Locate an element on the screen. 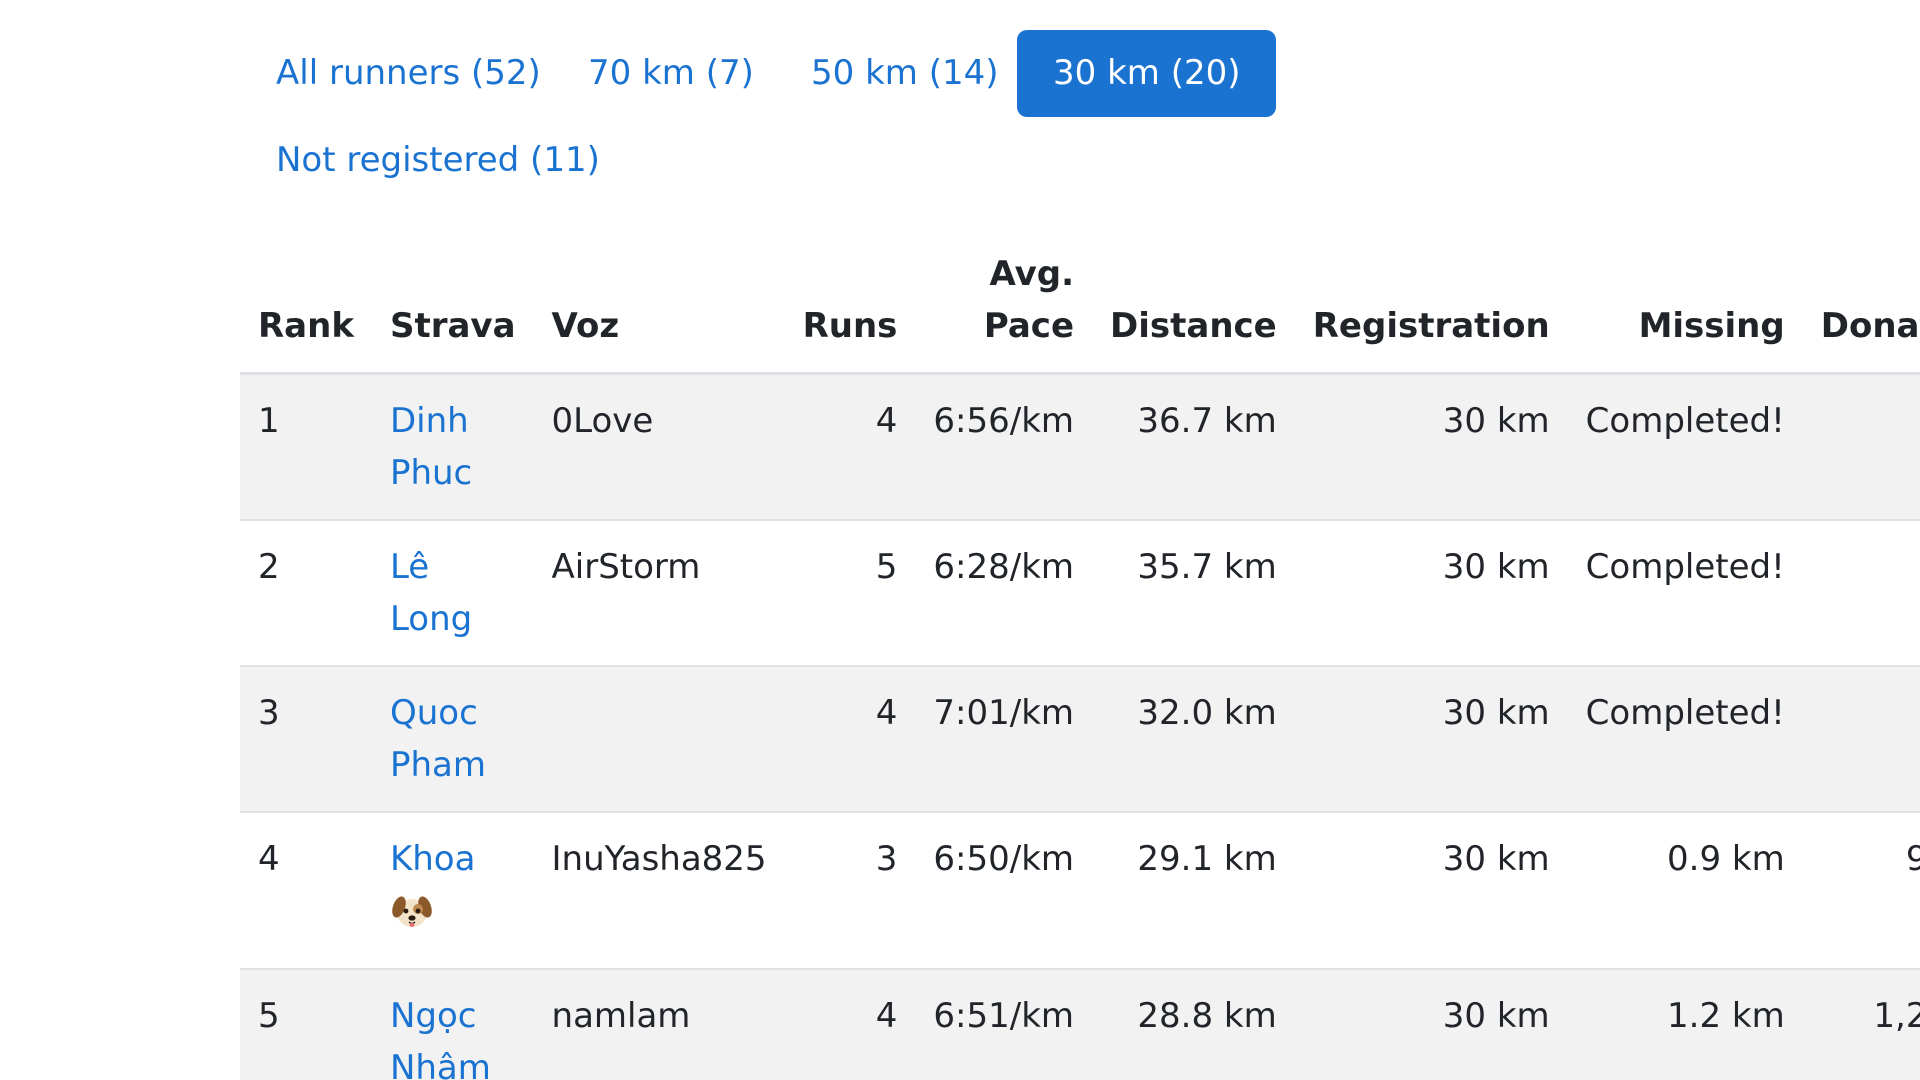 The image size is (1920, 1080). header-strava: Strava is located at coordinates (452, 311).